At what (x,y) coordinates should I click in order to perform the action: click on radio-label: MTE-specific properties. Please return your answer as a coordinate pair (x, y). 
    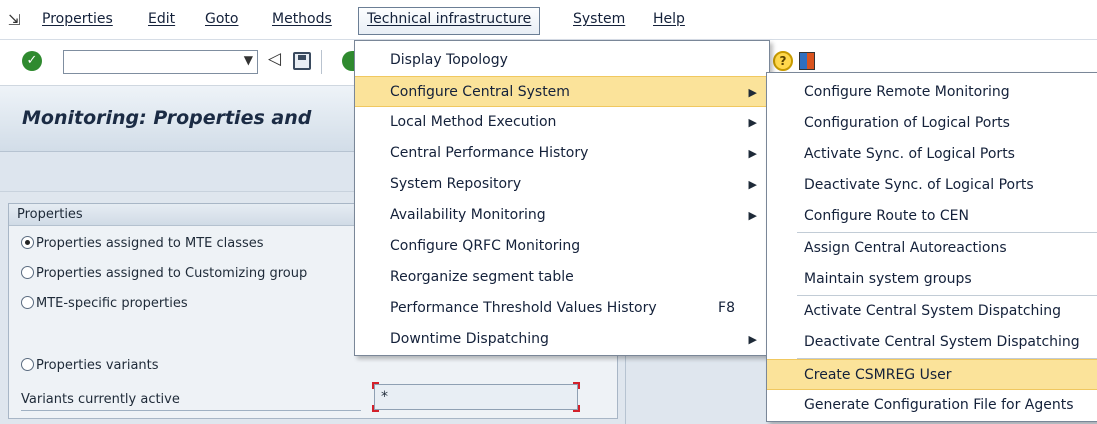
    Looking at the image, I should click on (112, 303).